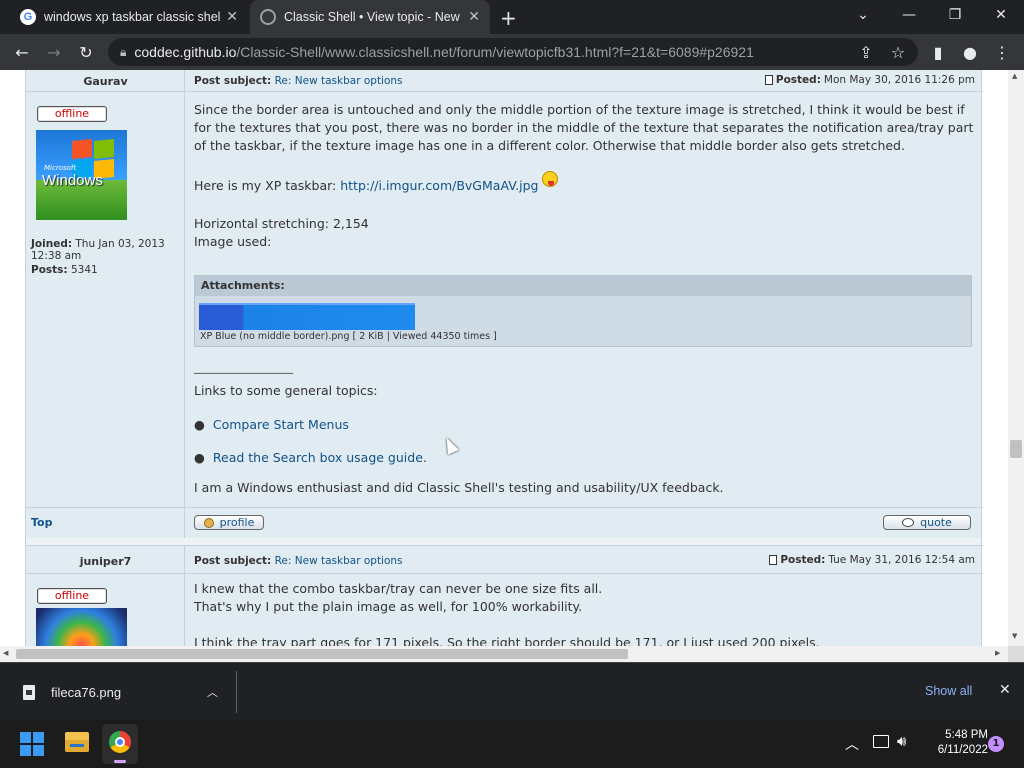 This screenshot has height=768, width=1024. Describe the element at coordinates (1016, 449) in the screenshot. I see `vertical-scroll-thumb` at that location.